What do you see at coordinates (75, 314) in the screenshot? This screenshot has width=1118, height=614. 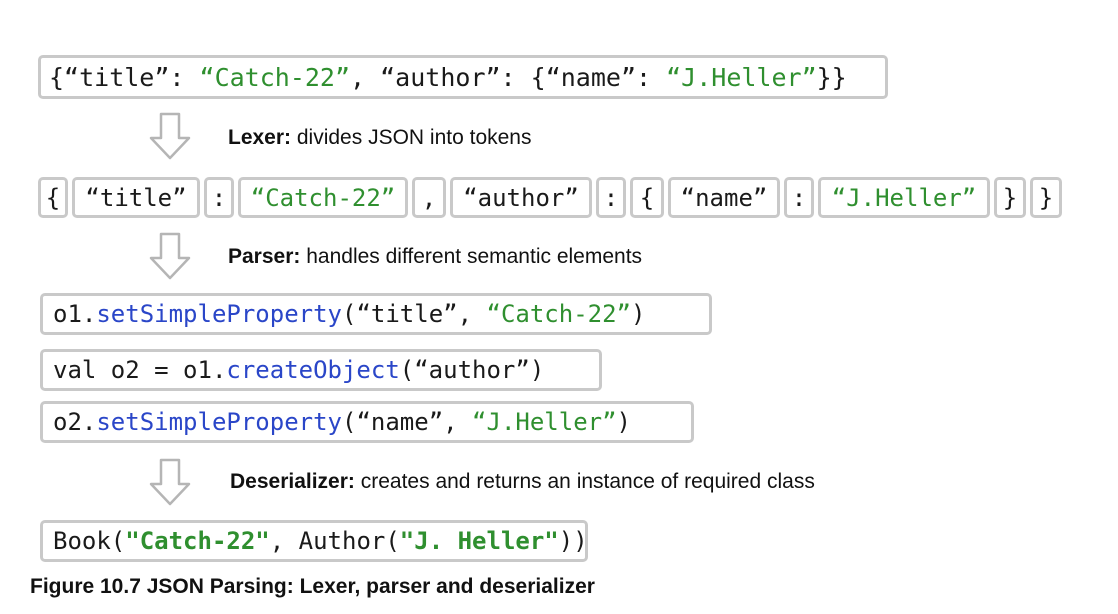 I see `code-text: o1.` at bounding box center [75, 314].